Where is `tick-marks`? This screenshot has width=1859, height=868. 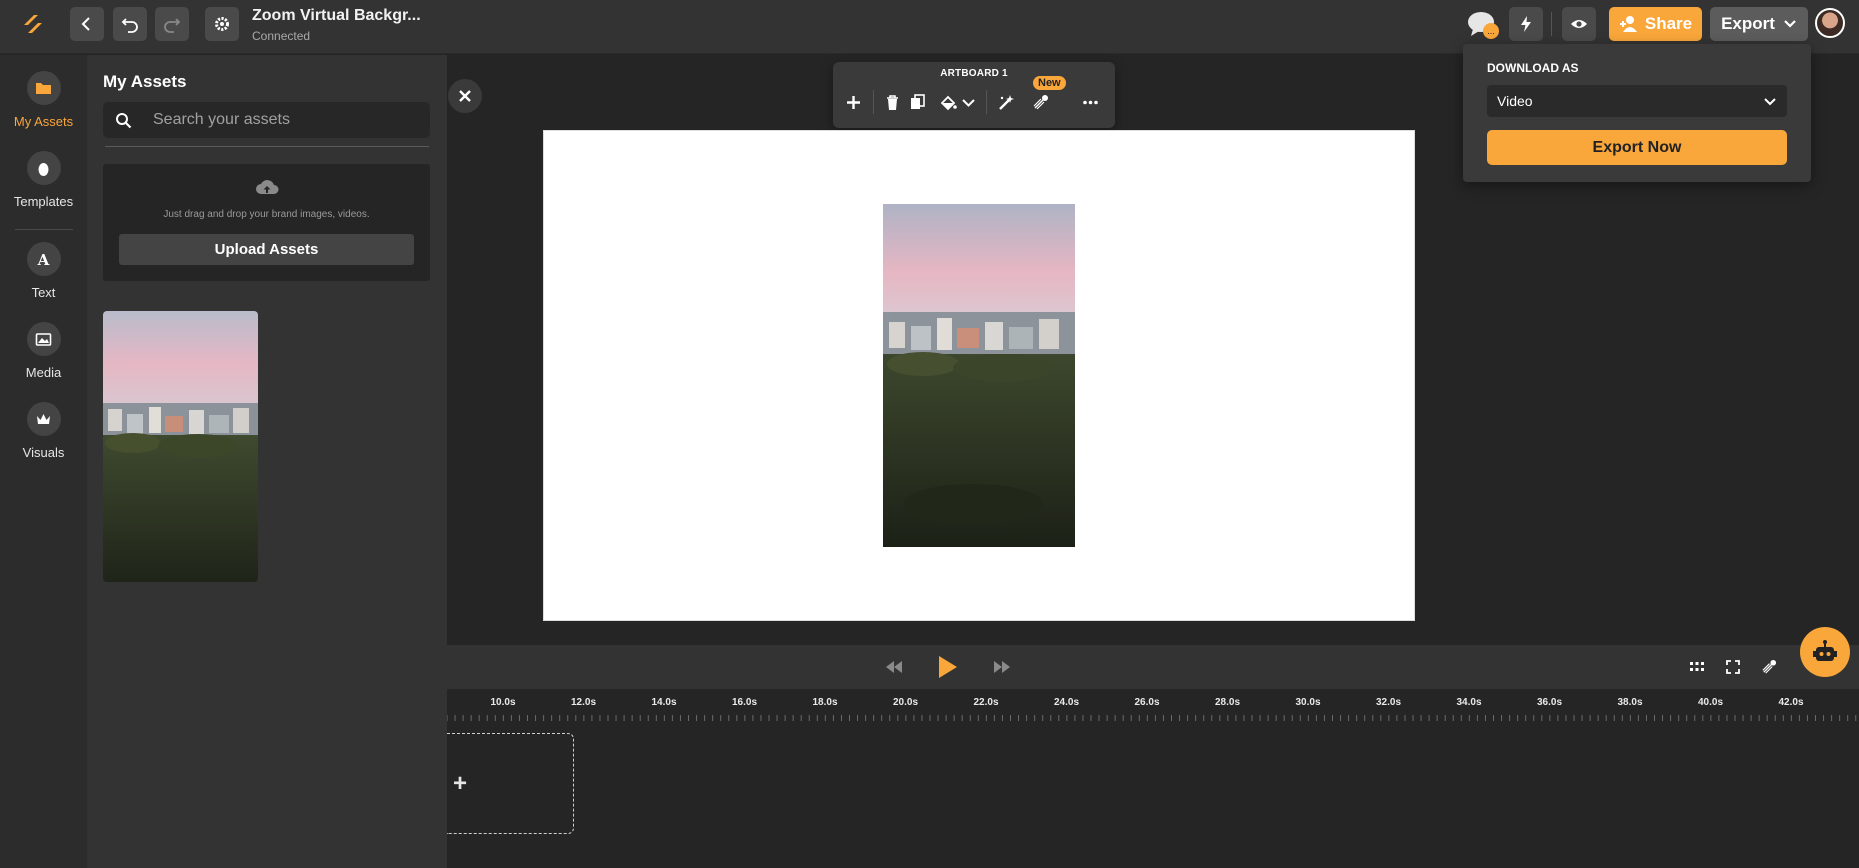
tick-marks is located at coordinates (1152, 718).